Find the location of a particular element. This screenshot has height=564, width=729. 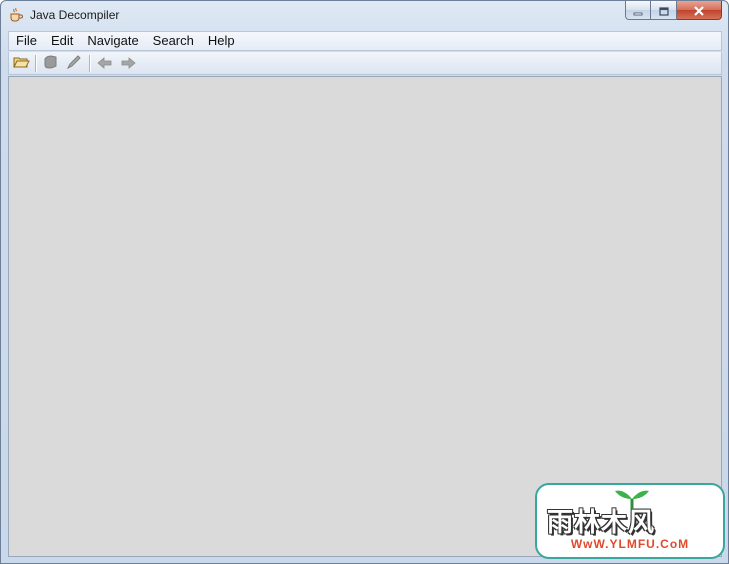

forward-button is located at coordinates (128, 63).